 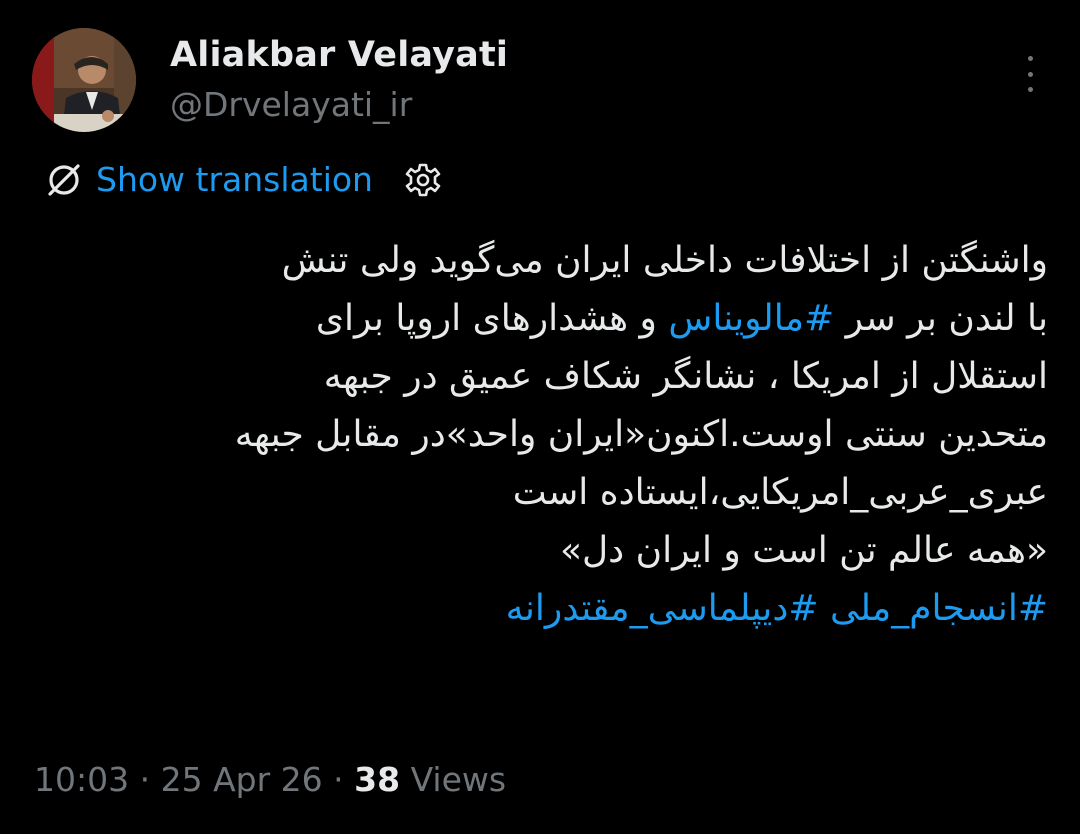 I want to click on hashtag-link: #مالویناس, so click(x=751, y=318).